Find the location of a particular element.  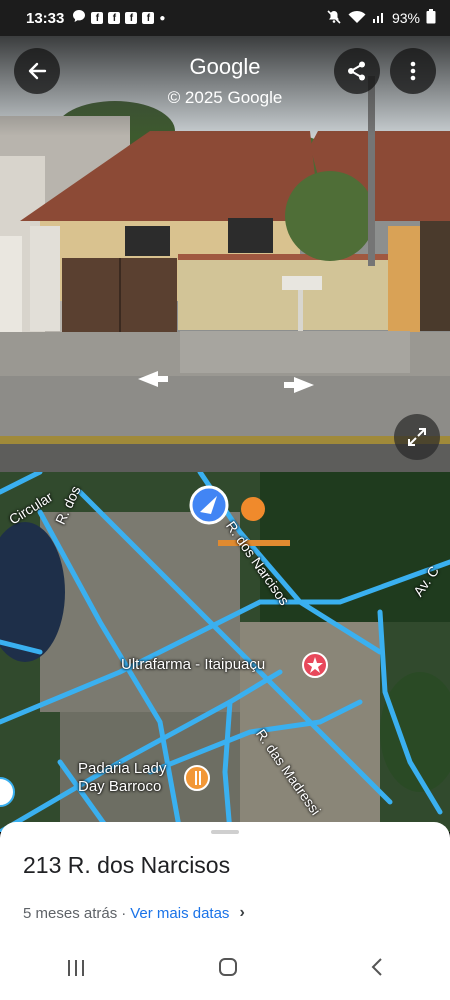

capture-date-row: 5 meses atrás · Ver mais datas › is located at coordinates (134, 913).